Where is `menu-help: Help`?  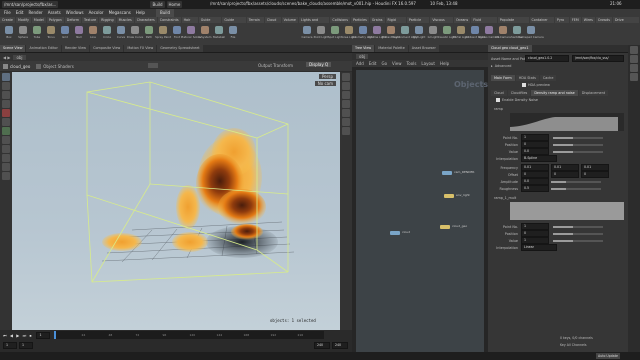
menu-help: Help is located at coordinates (140, 13).